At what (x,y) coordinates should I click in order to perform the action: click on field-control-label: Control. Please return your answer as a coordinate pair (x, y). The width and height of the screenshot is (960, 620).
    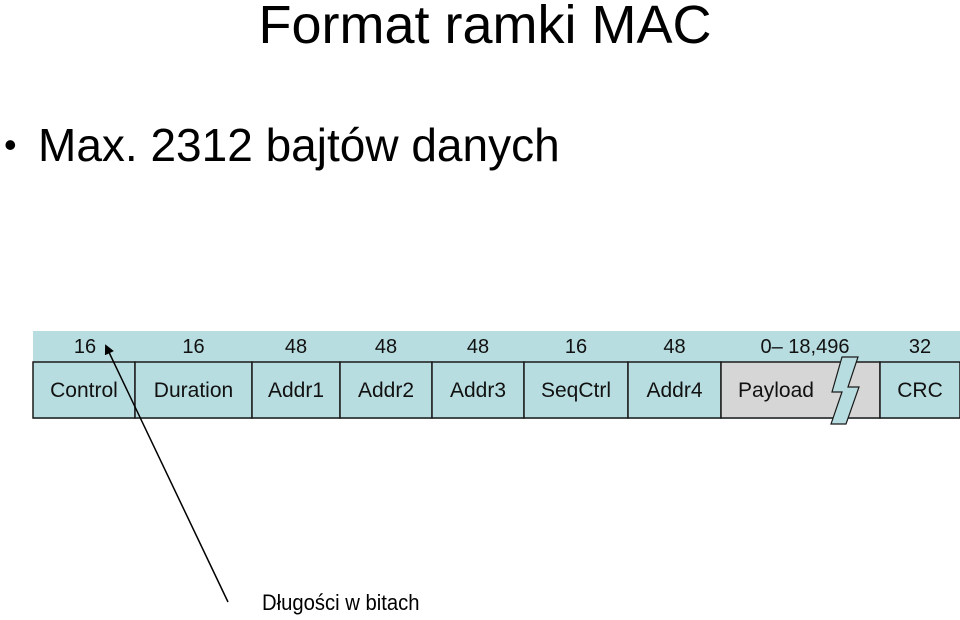
    Looking at the image, I should click on (84, 390).